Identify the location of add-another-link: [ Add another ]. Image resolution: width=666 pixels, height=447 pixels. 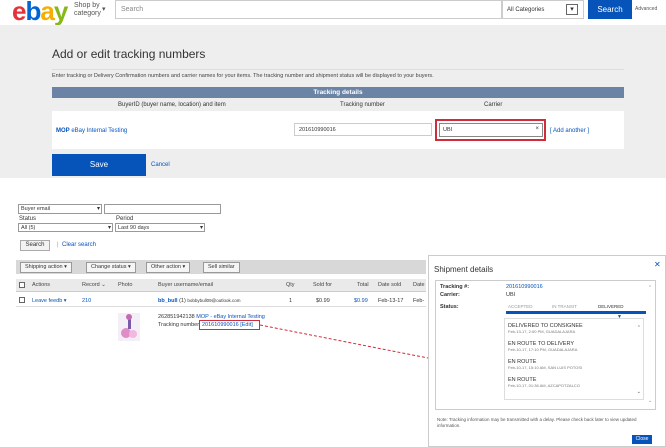
(569, 131).